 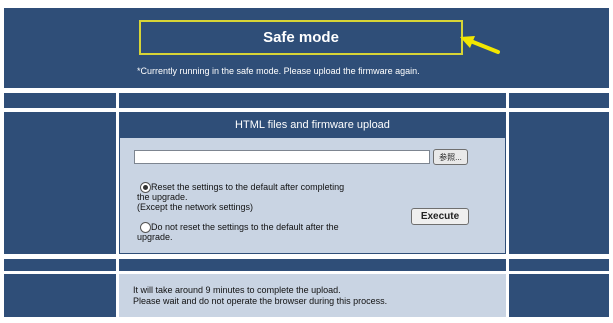 What do you see at coordinates (60, 183) in the screenshot?
I see `side-panel-left` at bounding box center [60, 183].